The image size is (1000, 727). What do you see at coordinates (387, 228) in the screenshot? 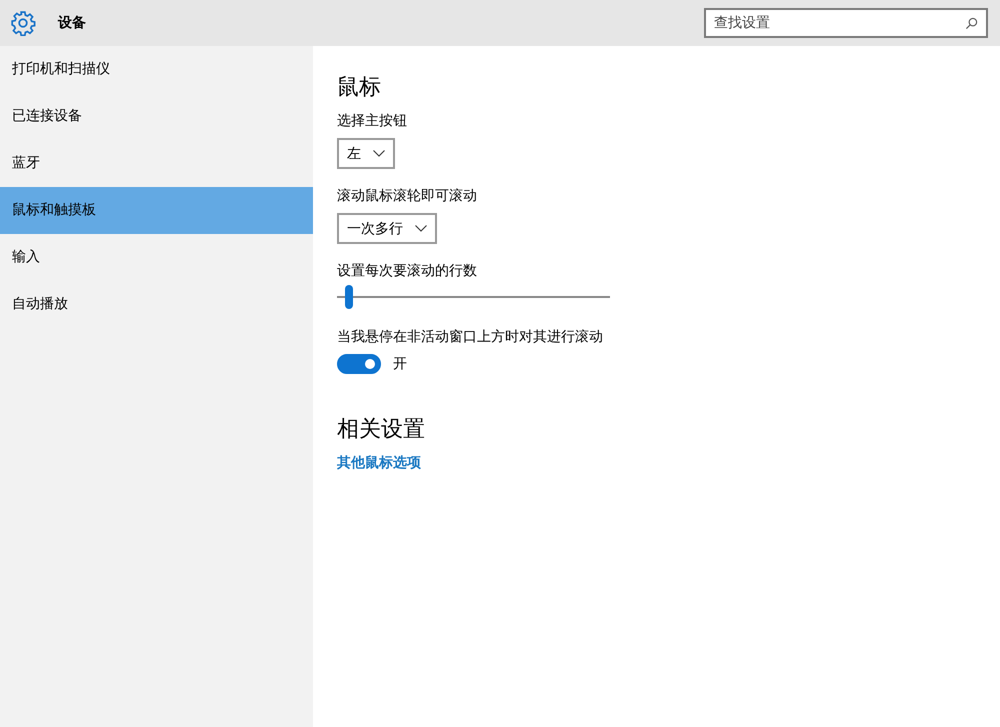
I see `dropdown: 一次多行` at bounding box center [387, 228].